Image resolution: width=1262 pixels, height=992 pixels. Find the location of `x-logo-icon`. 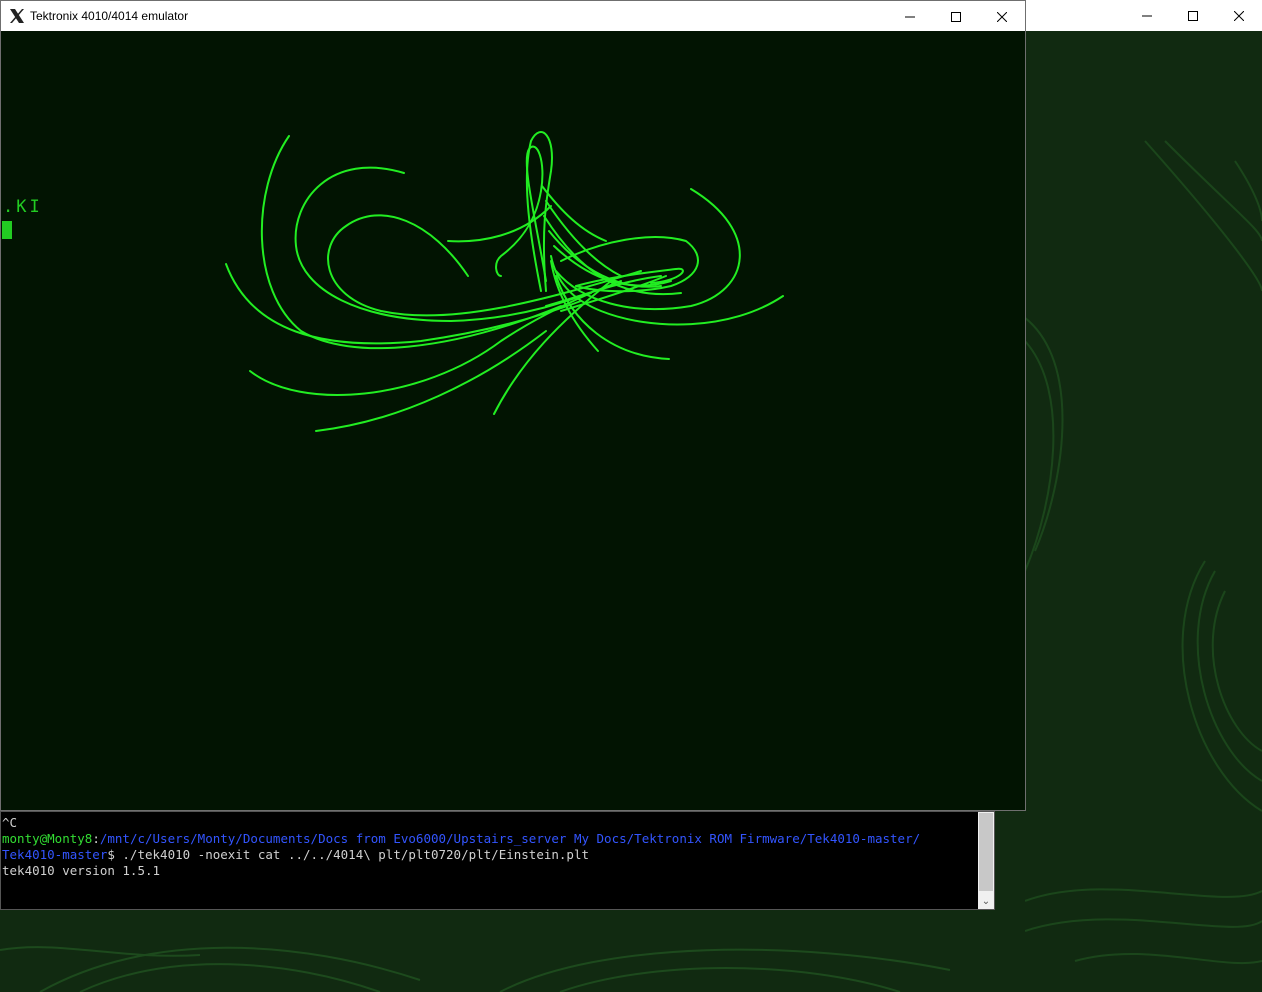

x-logo-icon is located at coordinates (17, 16).